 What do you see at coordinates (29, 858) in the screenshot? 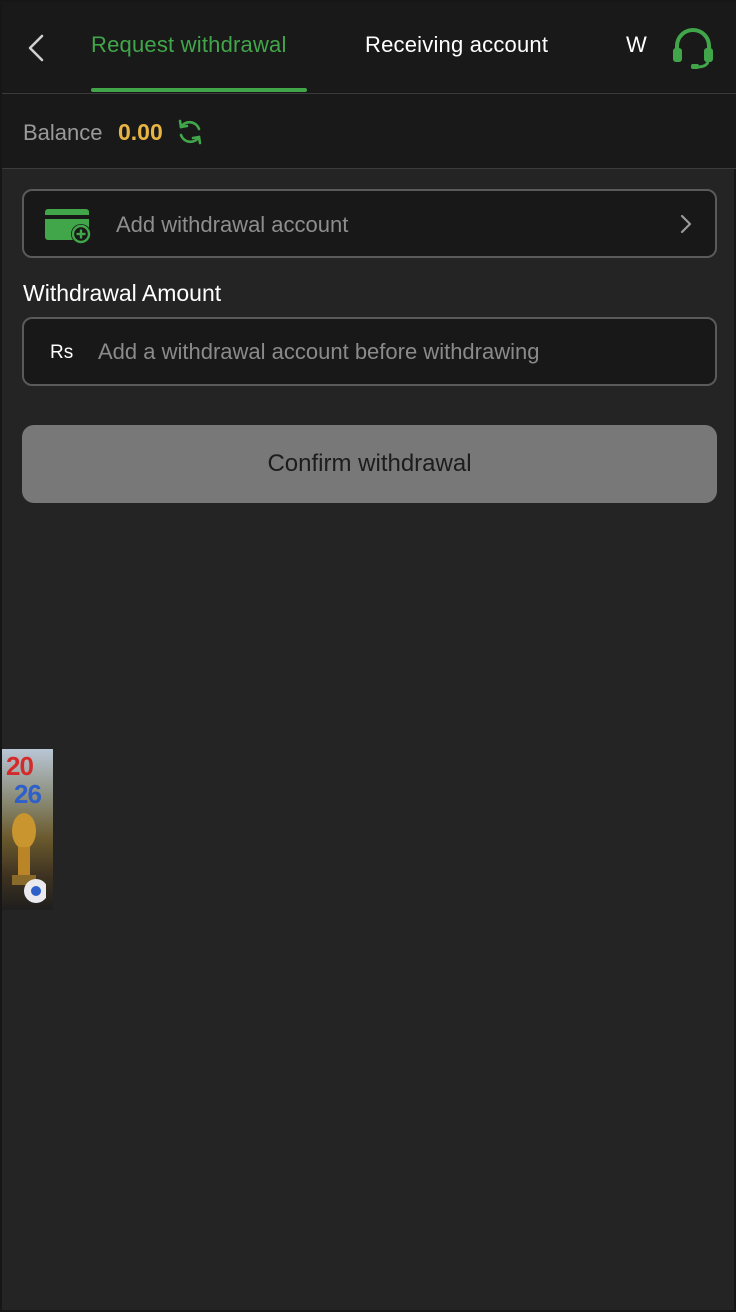
I see `trophy-icon` at bounding box center [29, 858].